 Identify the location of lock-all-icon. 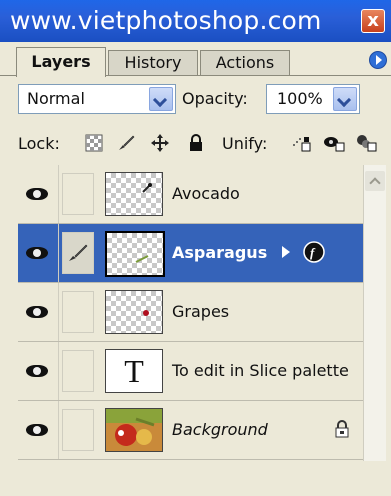
(196, 143).